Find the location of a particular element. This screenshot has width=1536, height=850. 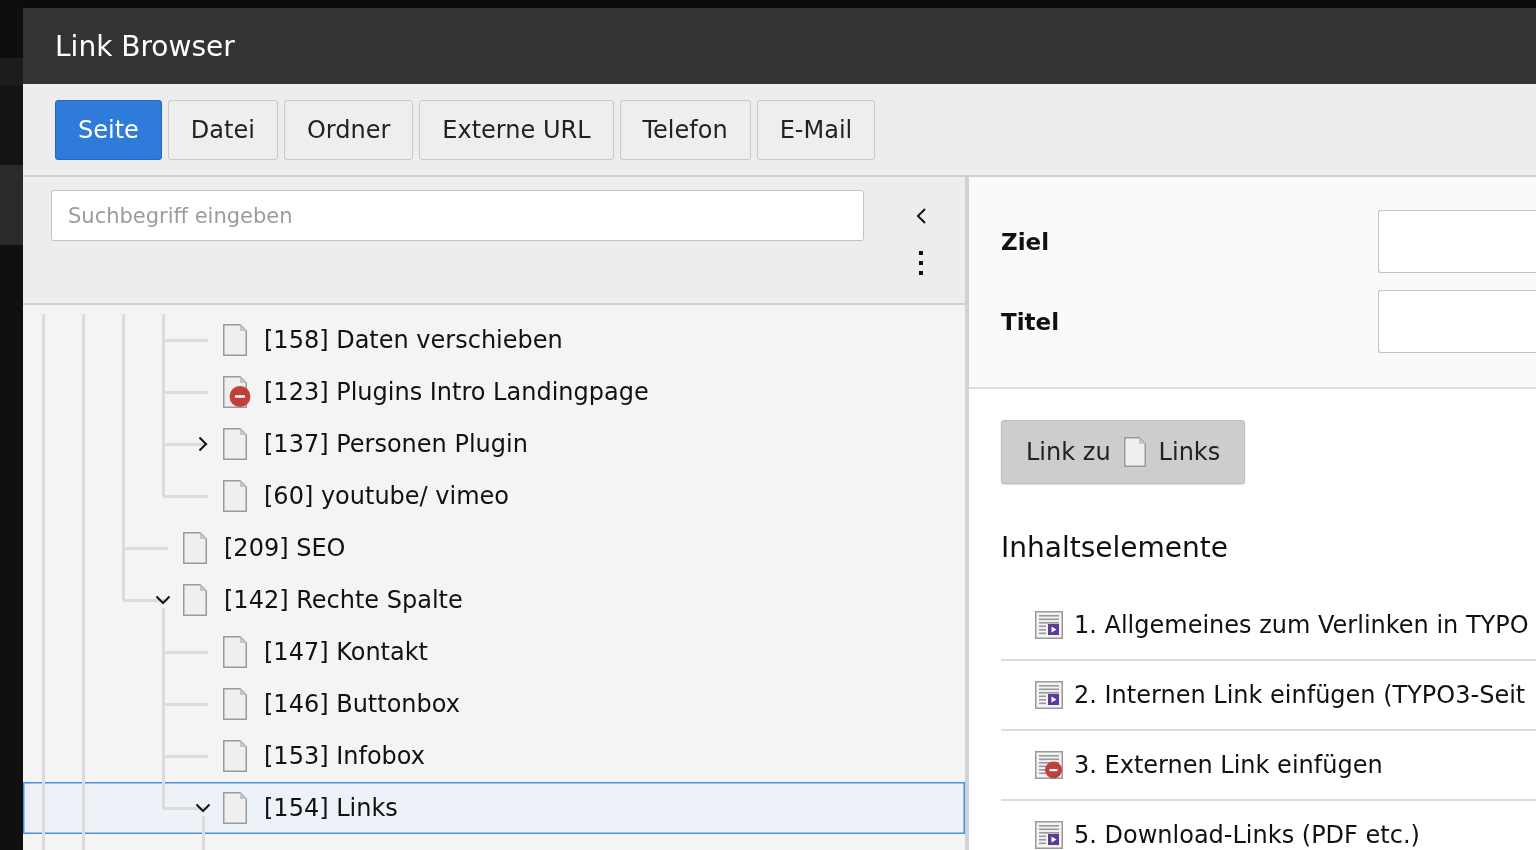

field-label: Titel is located at coordinates (1031, 321).